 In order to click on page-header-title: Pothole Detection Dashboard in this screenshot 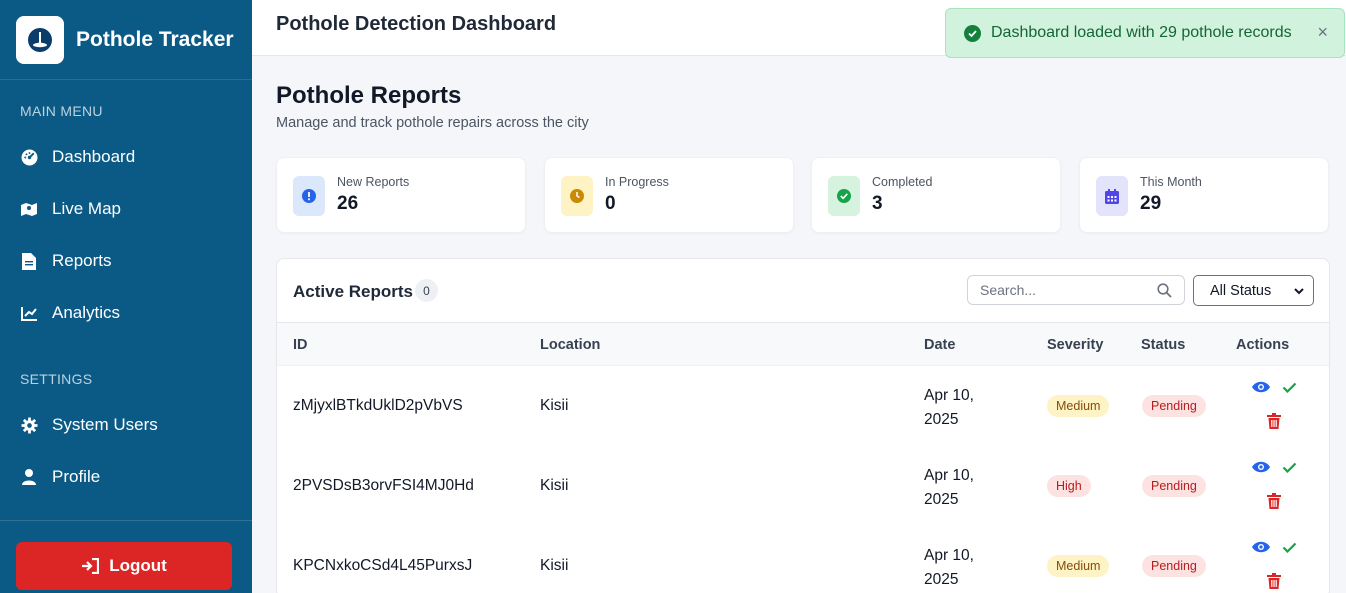, I will do `click(416, 24)`.